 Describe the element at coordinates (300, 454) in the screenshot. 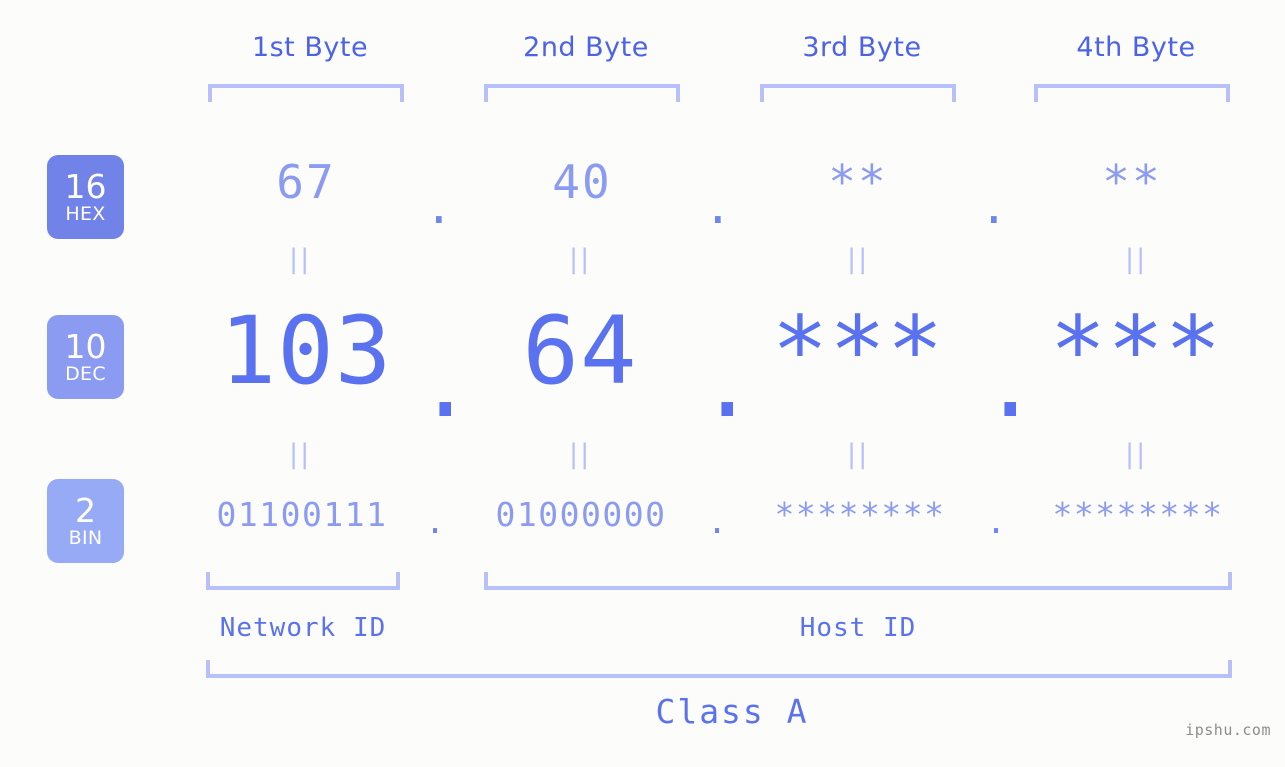

I see `equality-mark-5: ||` at that location.